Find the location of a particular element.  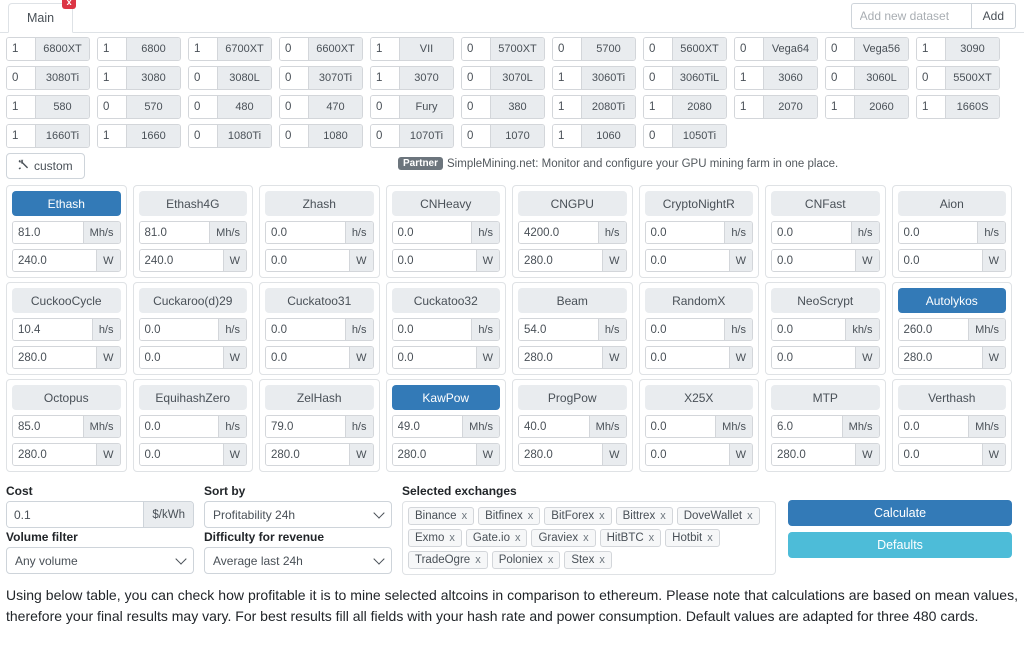

algorithm-toggle: Aion is located at coordinates (951, 203).